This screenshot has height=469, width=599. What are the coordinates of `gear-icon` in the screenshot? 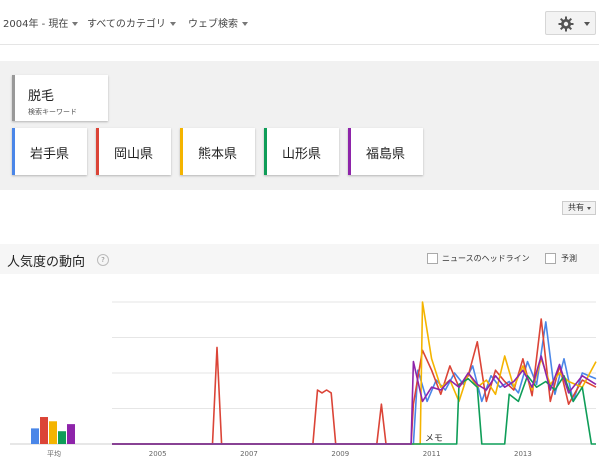 It's located at (566, 24).